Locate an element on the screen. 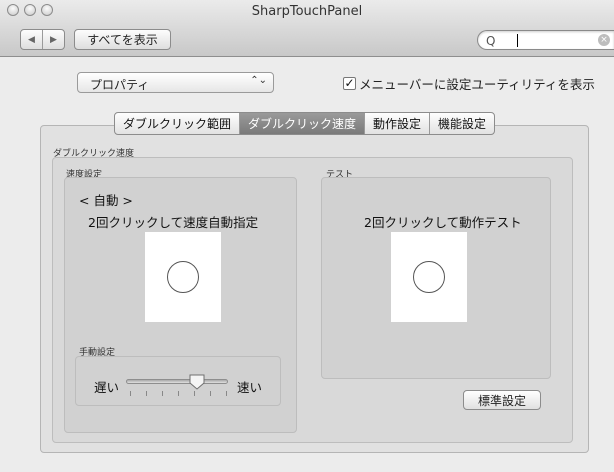 Image resolution: width=614 pixels, height=472 pixels. tab-function-settings: 機能設定 is located at coordinates (461, 123).